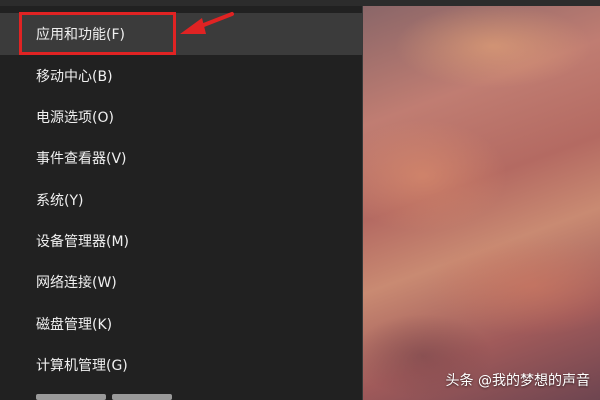  I want to click on menu-item-device-manager: 设备管理器(M), so click(181, 241).